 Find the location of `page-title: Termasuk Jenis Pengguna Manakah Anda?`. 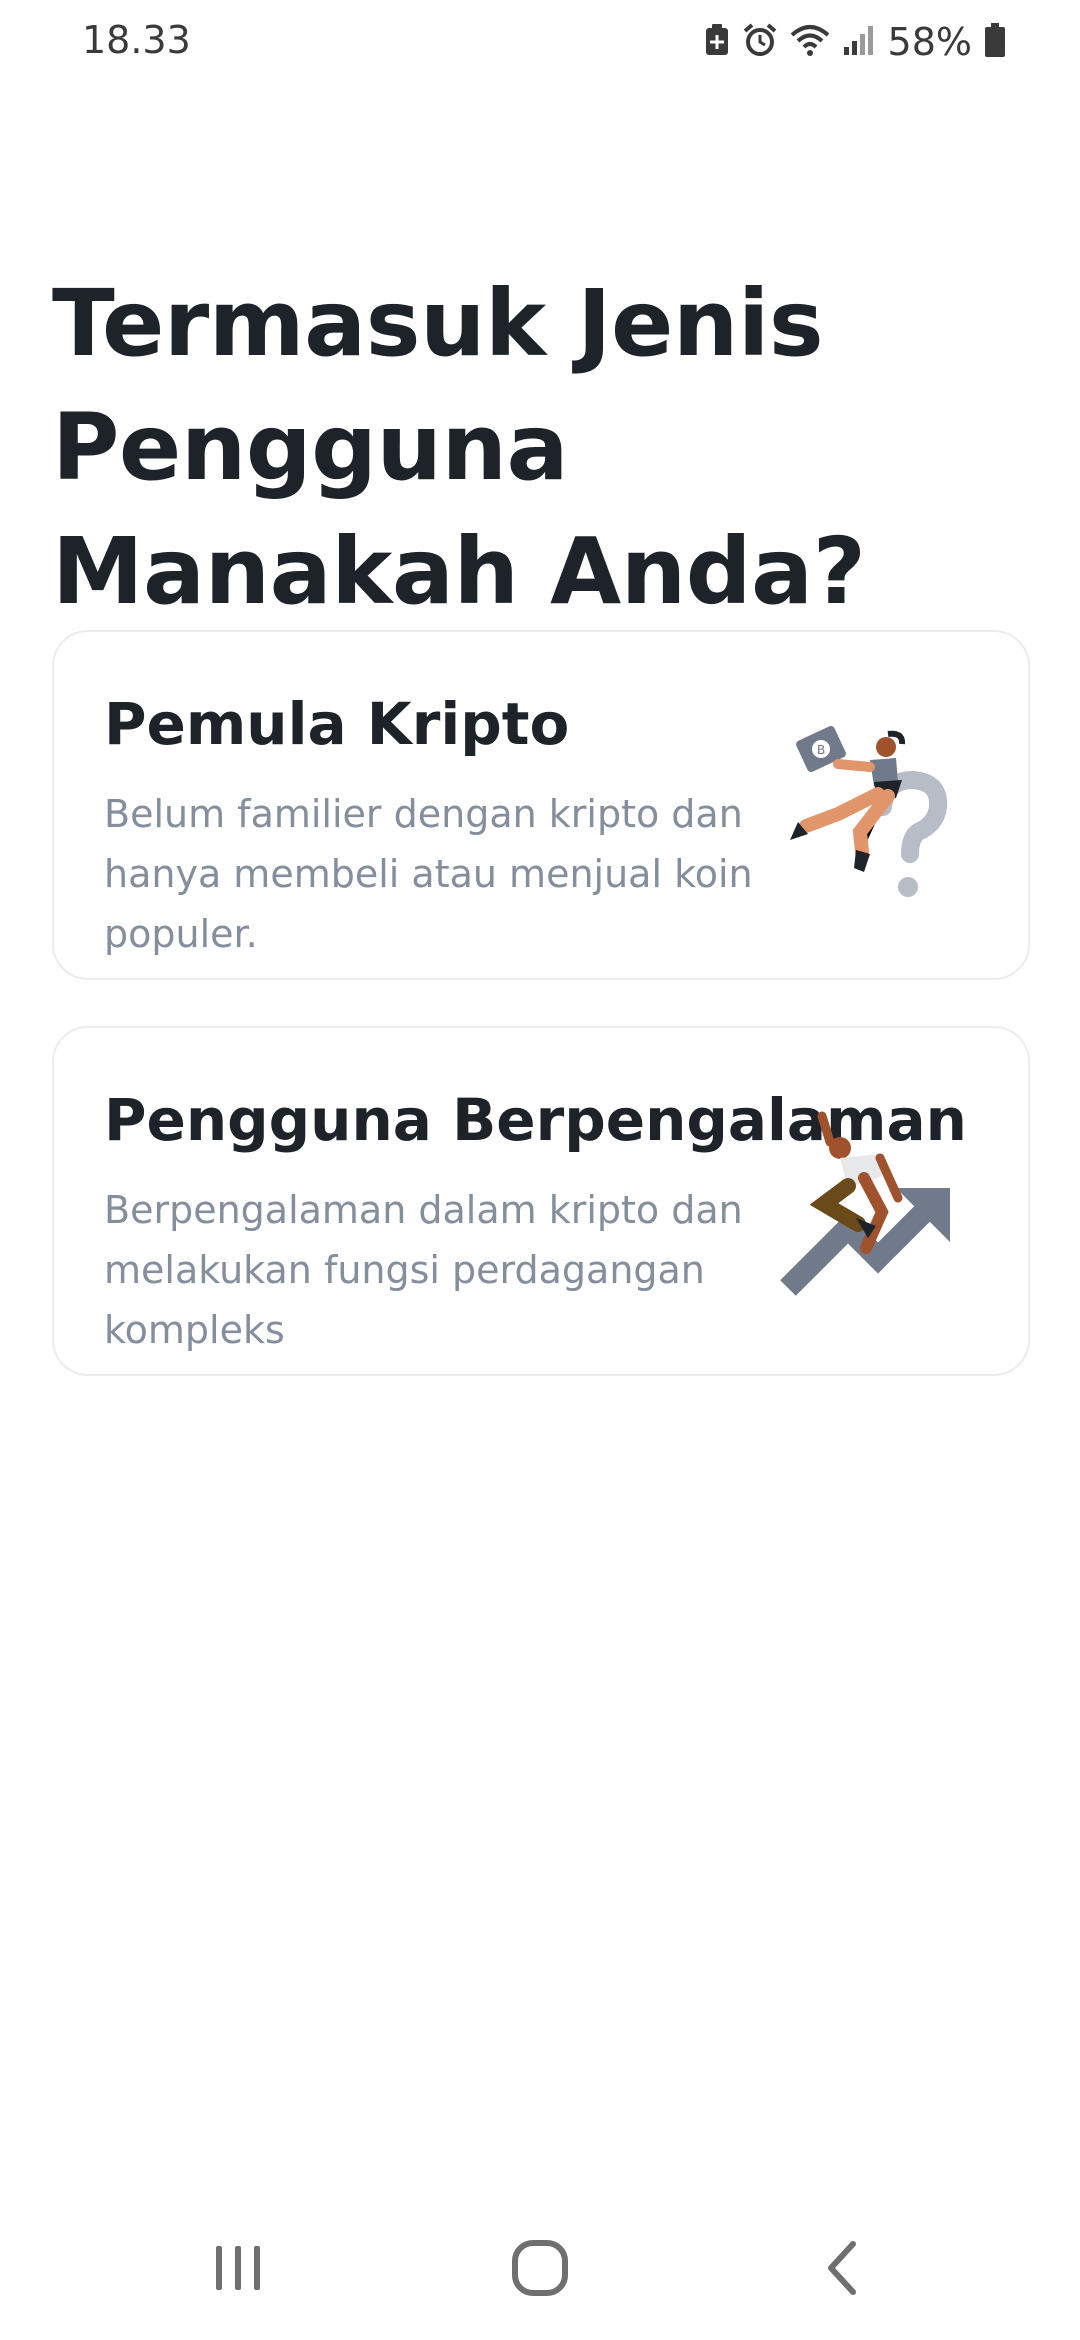

page-title: Termasuk Jenis Pengguna Manakah Anda? is located at coordinates (459, 447).